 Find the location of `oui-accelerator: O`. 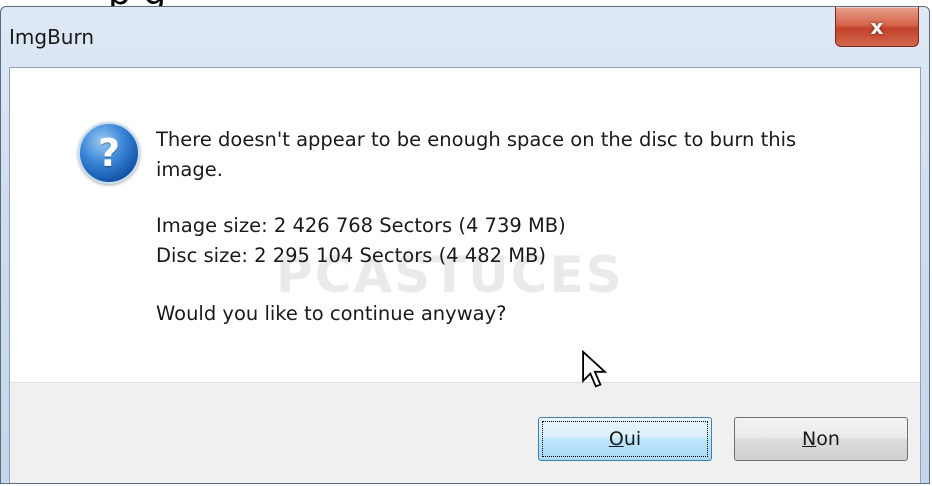

oui-accelerator: O is located at coordinates (616, 439).